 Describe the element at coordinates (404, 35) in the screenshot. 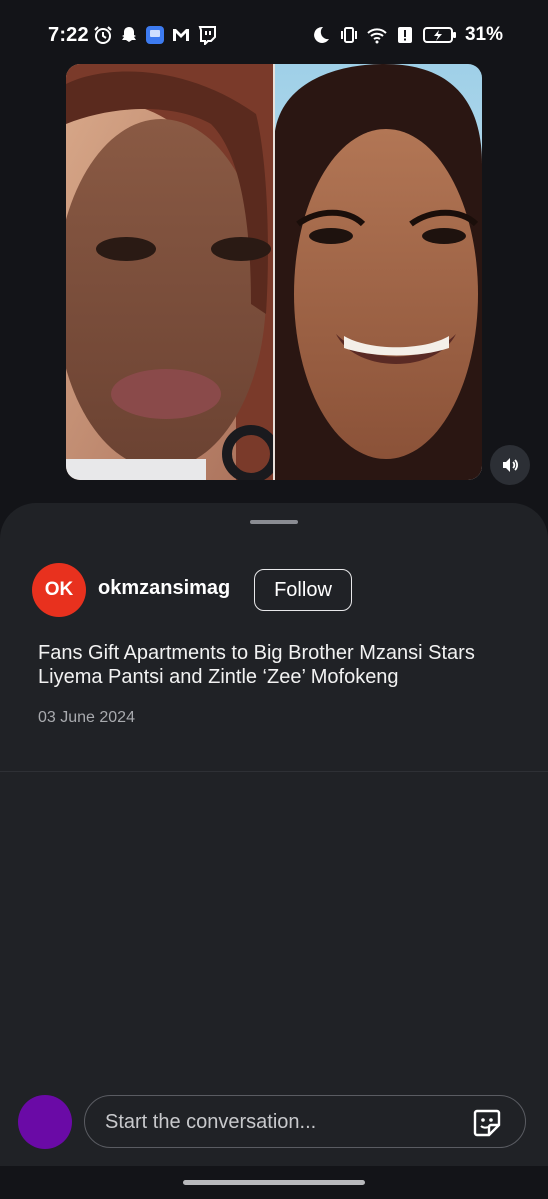

I see `alert-icon` at that location.